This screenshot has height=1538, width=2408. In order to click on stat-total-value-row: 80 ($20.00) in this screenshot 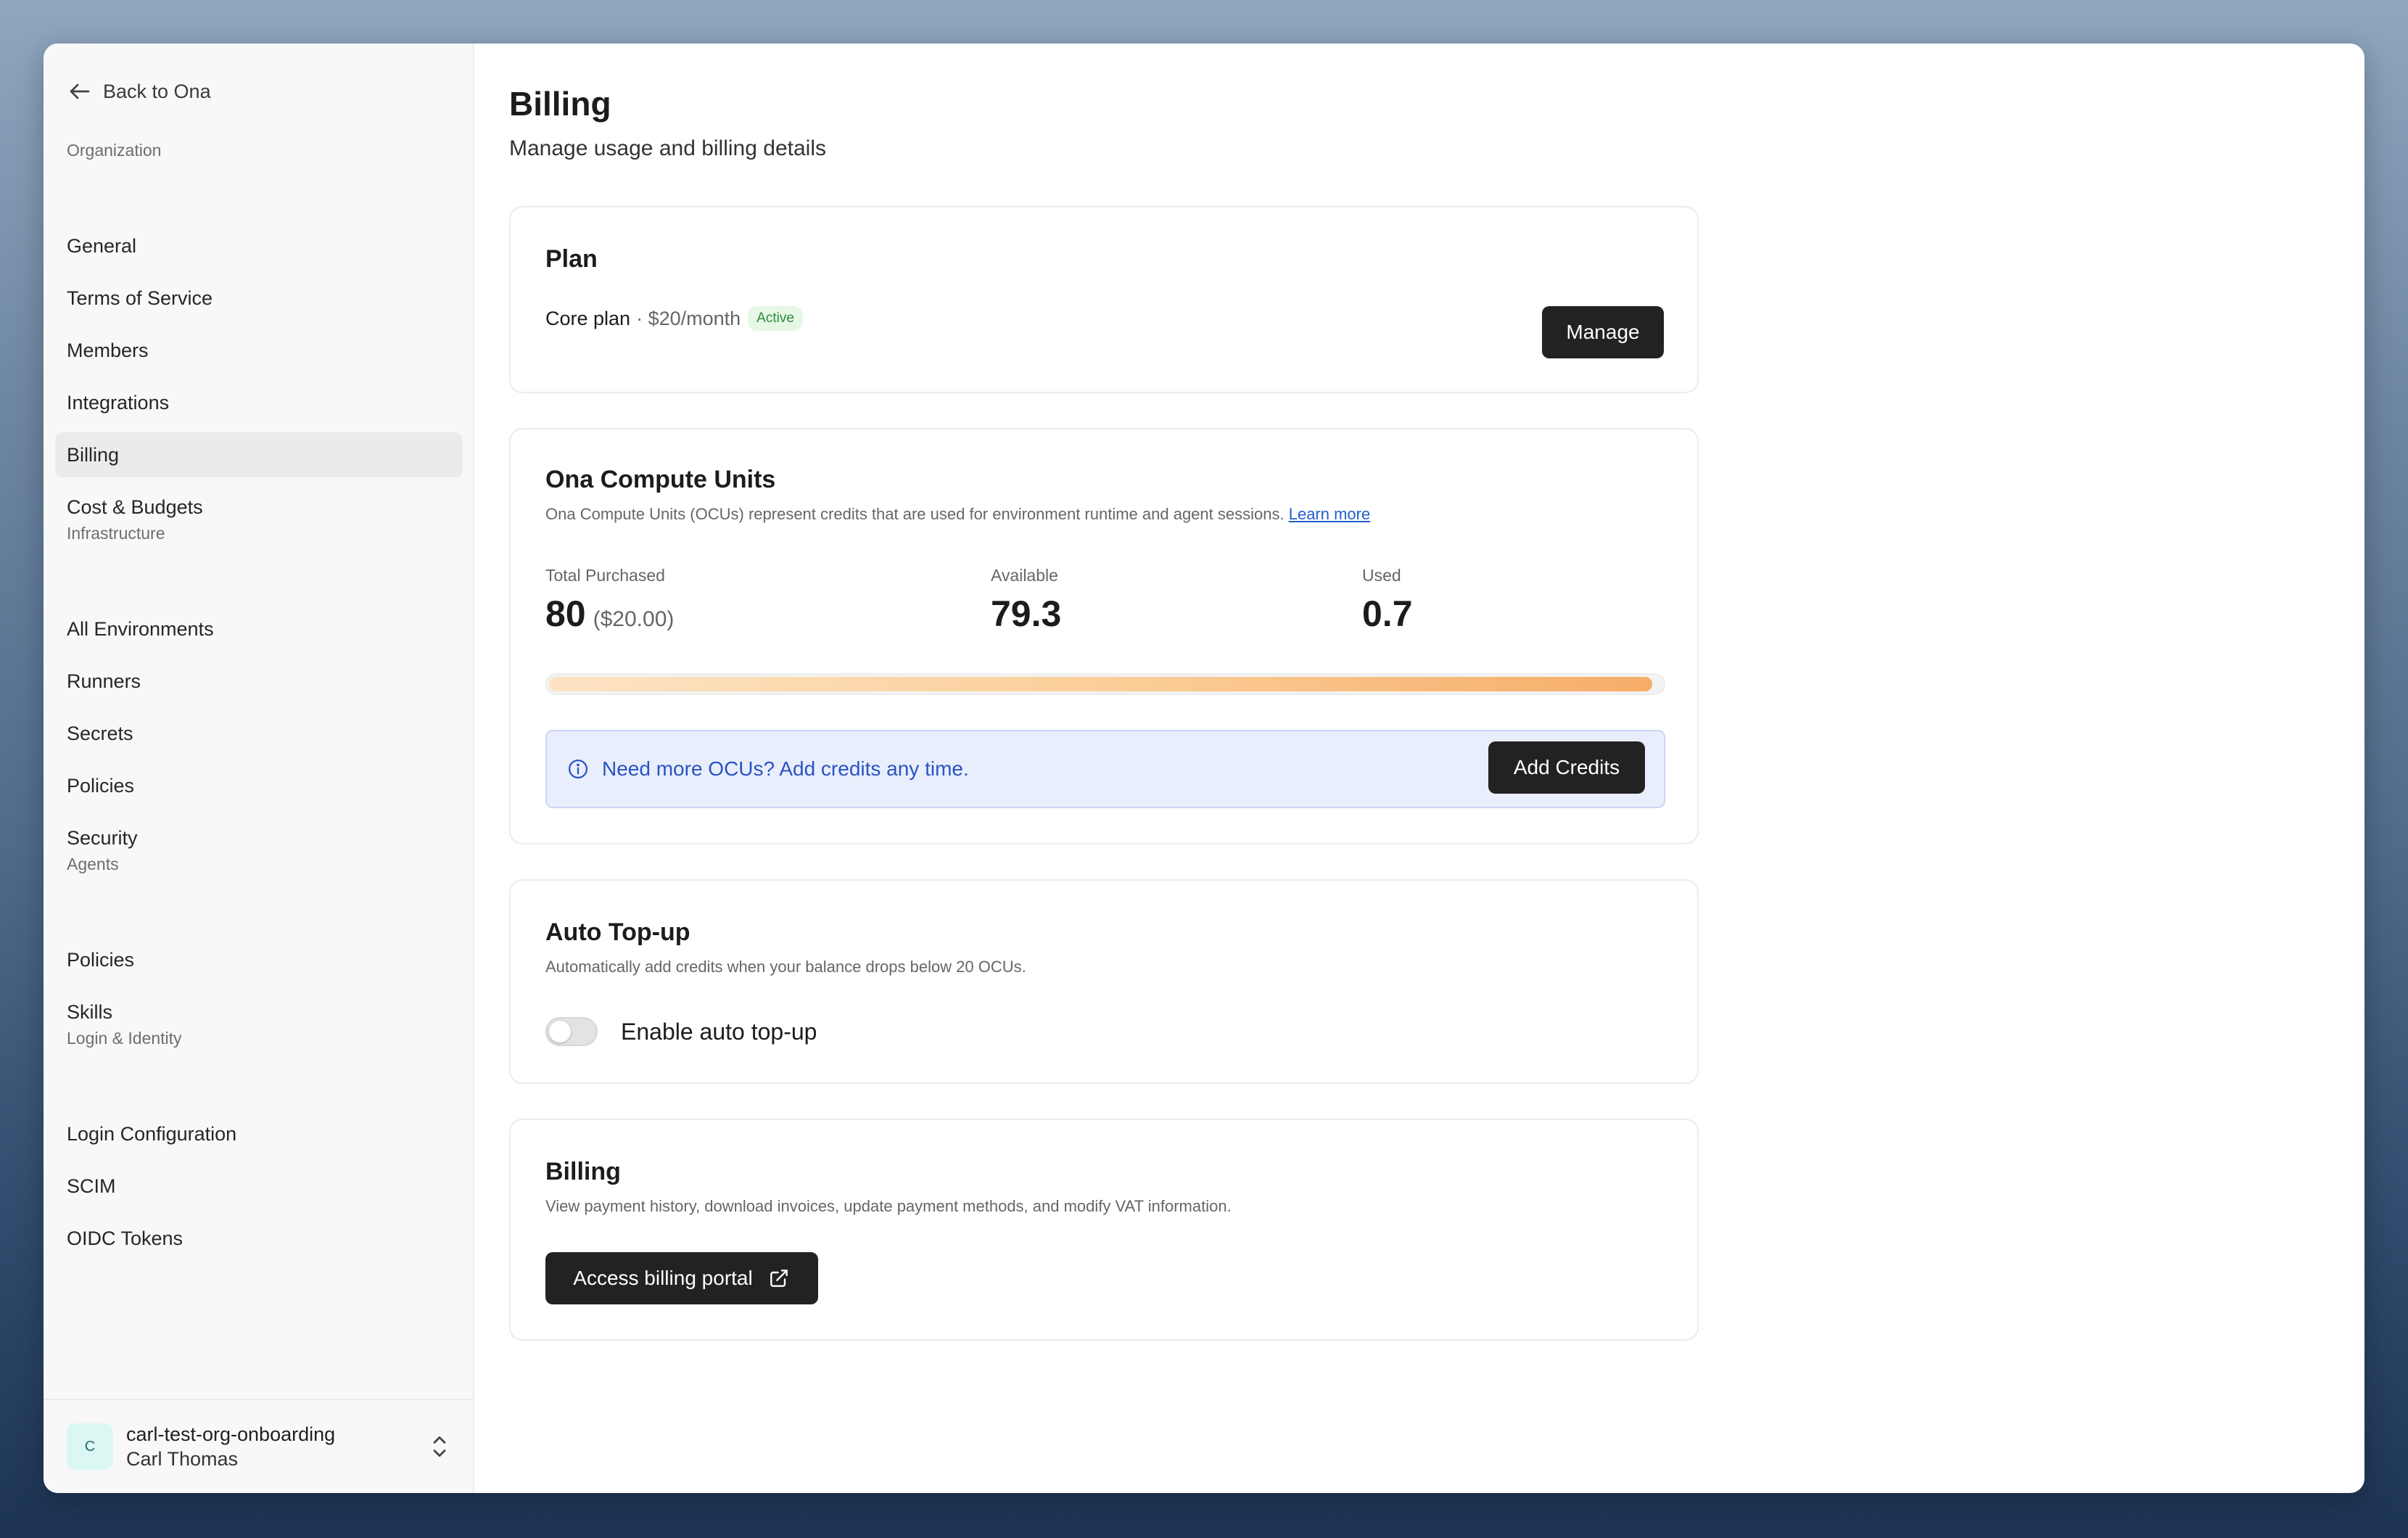, I will do `click(609, 614)`.